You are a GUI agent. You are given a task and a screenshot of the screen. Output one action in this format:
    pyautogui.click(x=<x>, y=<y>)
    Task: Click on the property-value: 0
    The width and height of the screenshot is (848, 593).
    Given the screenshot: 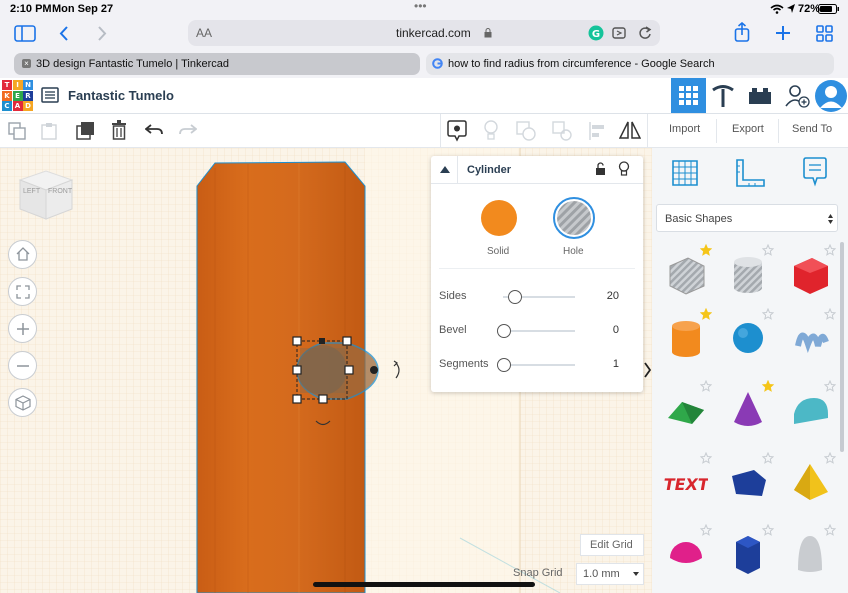 What is the action you would take?
    pyautogui.click(x=604, y=330)
    